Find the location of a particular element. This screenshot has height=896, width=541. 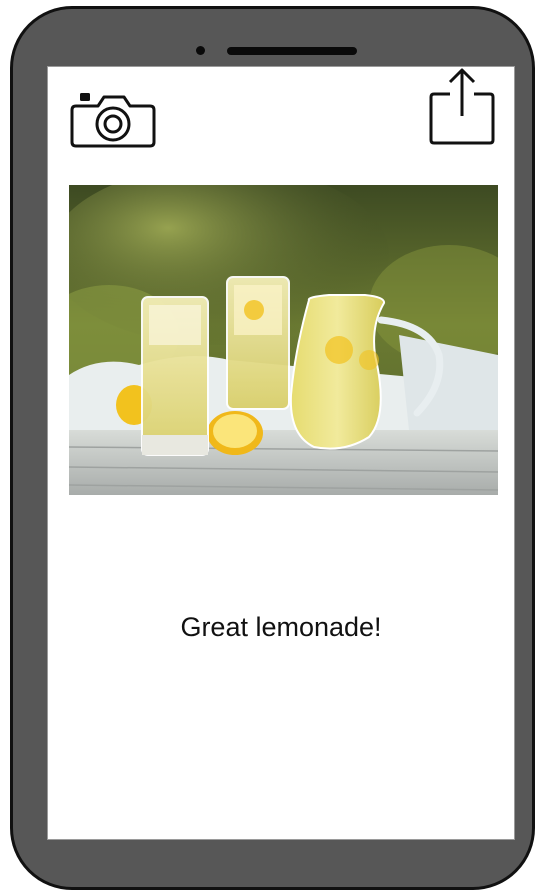

camera-button is located at coordinates (113, 118).